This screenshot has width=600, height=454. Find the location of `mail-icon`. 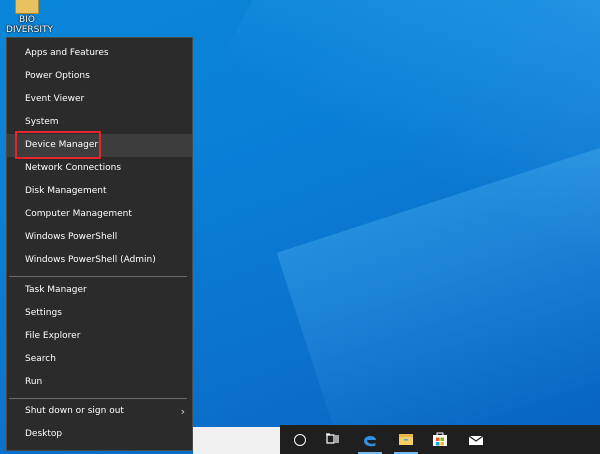

mail-icon is located at coordinates (476, 439).